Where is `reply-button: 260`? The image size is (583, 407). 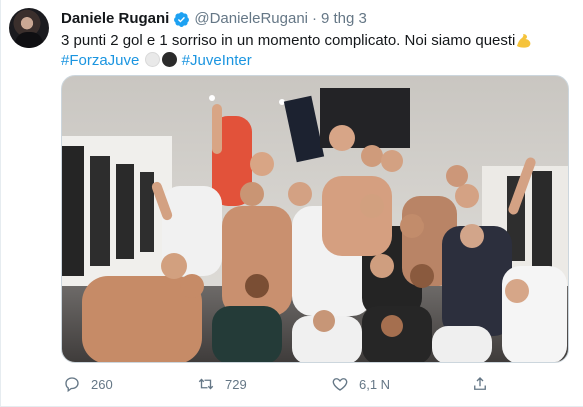 reply-button: 260 is located at coordinates (88, 384).